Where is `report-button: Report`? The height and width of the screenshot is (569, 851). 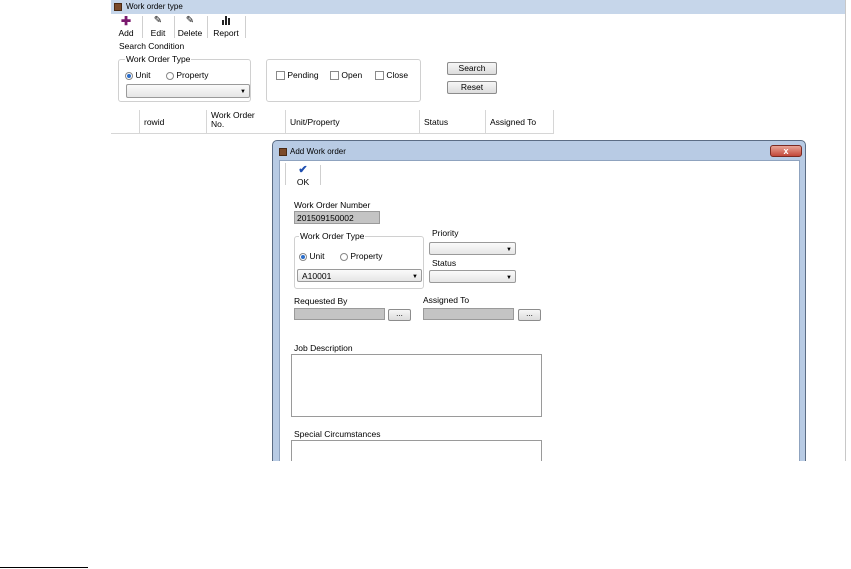 report-button: Report is located at coordinates (226, 27).